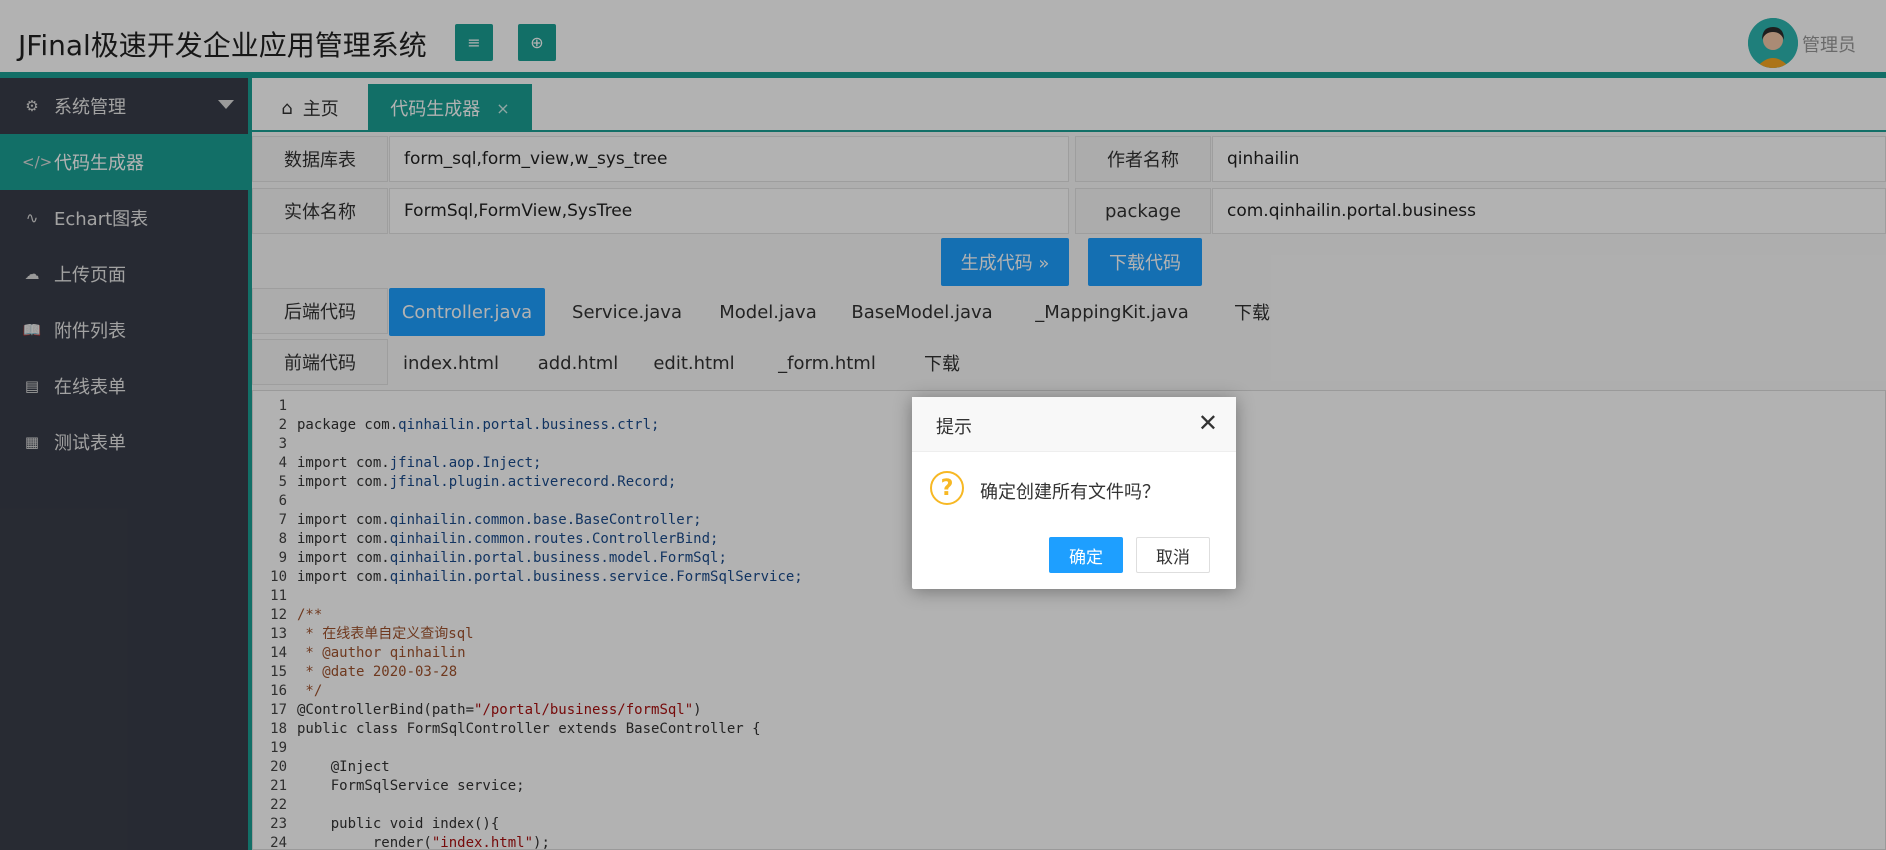 The width and height of the screenshot is (1886, 850). What do you see at coordinates (947, 488) in the screenshot?
I see `question-icon: ?` at bounding box center [947, 488].